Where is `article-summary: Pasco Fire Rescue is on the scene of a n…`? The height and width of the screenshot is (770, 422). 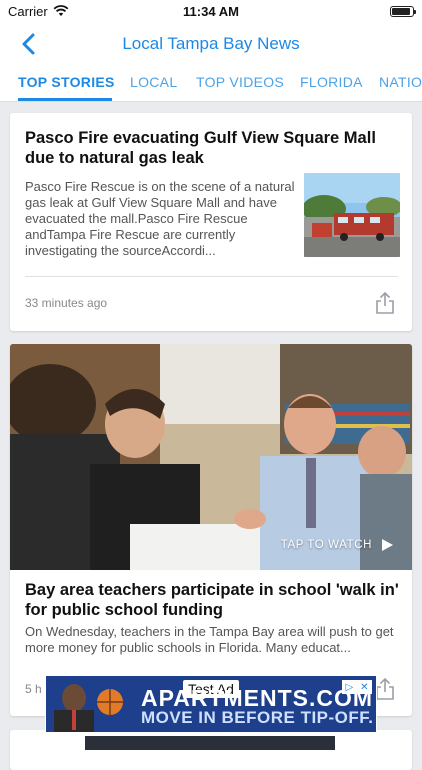 article-summary: Pasco Fire Rescue is on the scene of a n… is located at coordinates (160, 218).